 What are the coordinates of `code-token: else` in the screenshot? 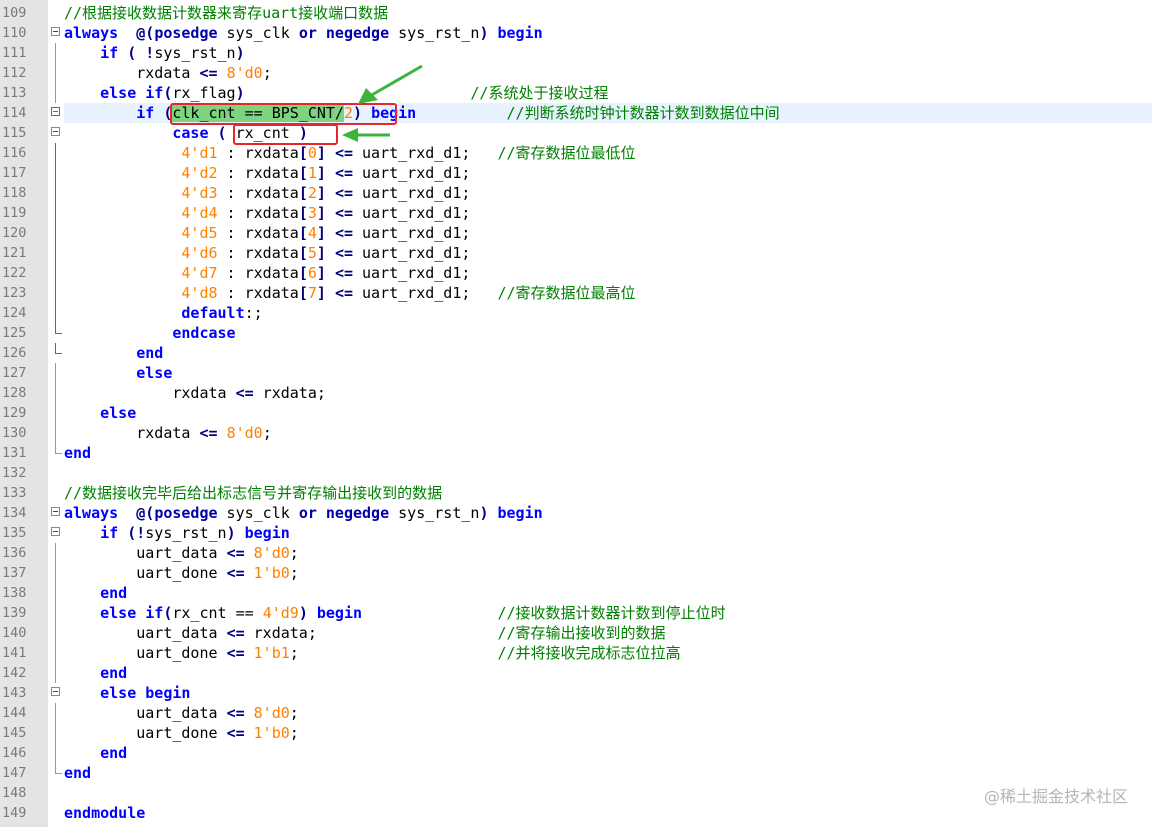 It's located at (118, 93).